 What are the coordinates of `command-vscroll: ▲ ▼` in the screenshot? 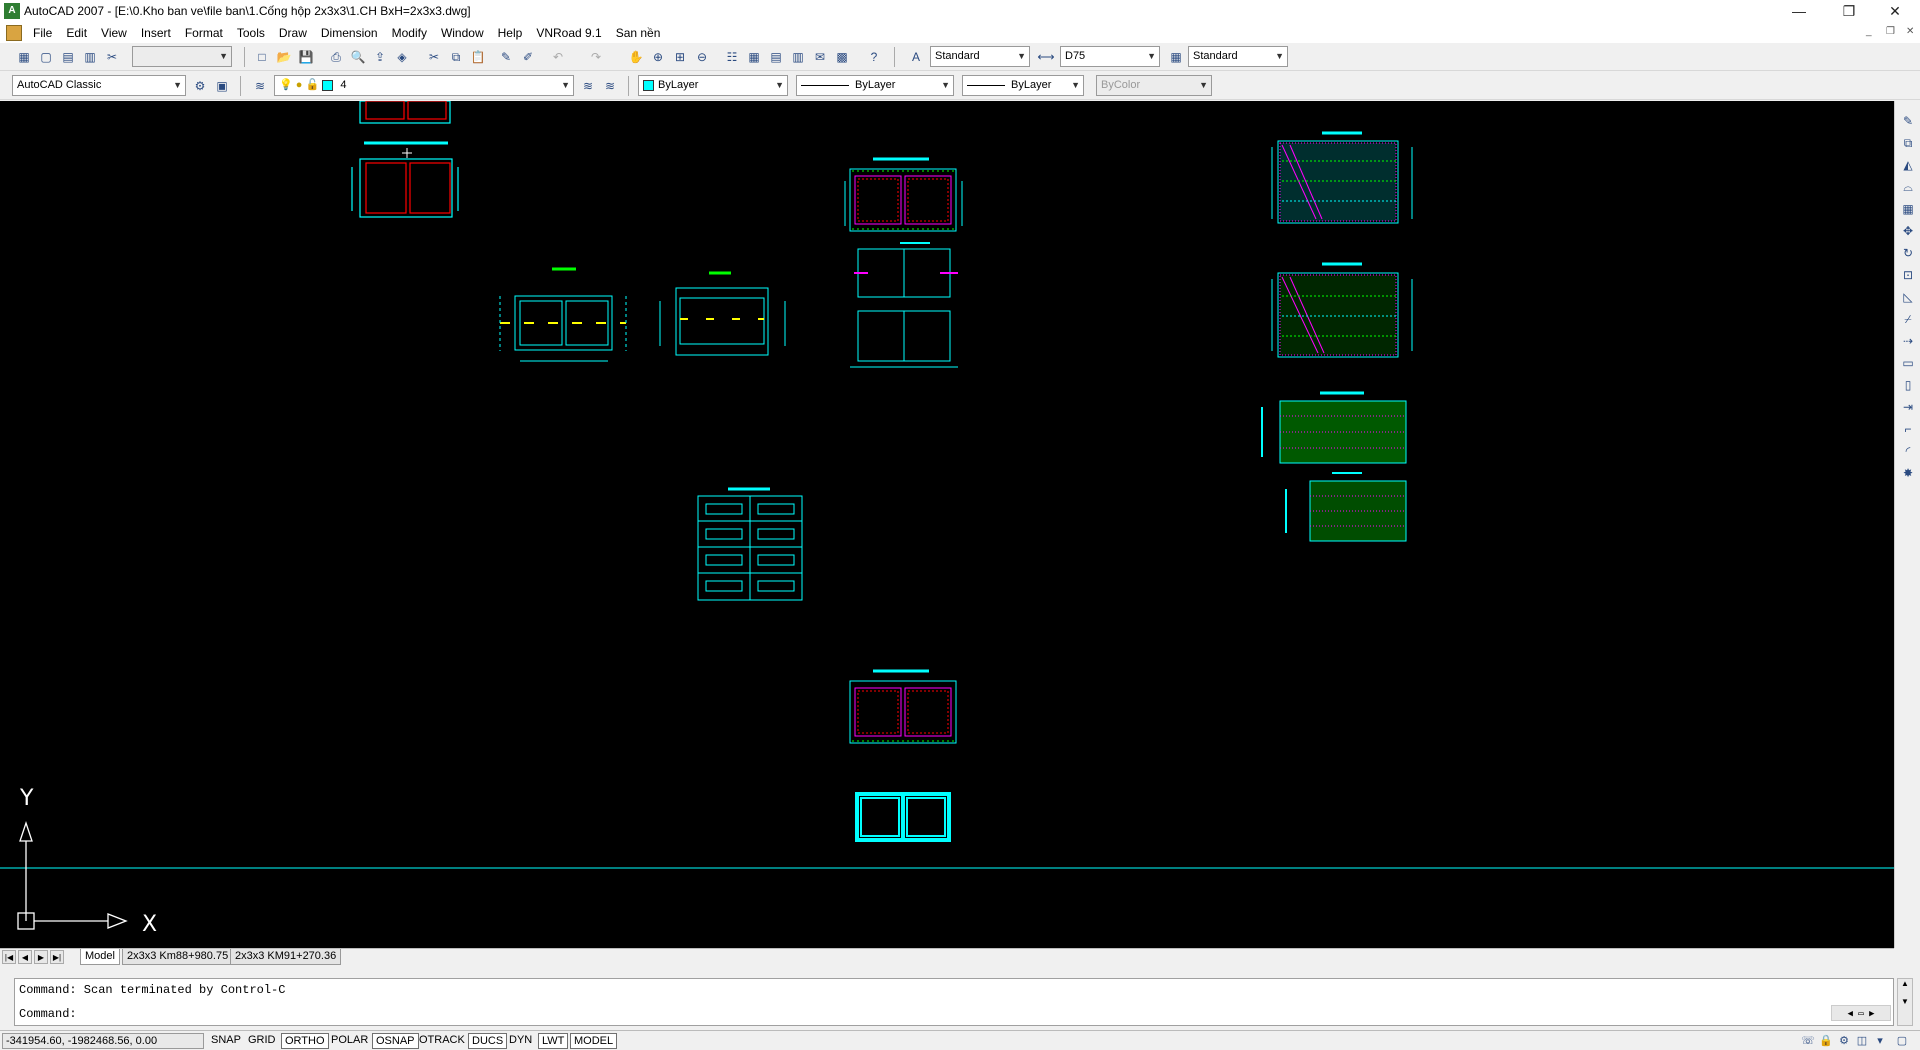 It's located at (1905, 1002).